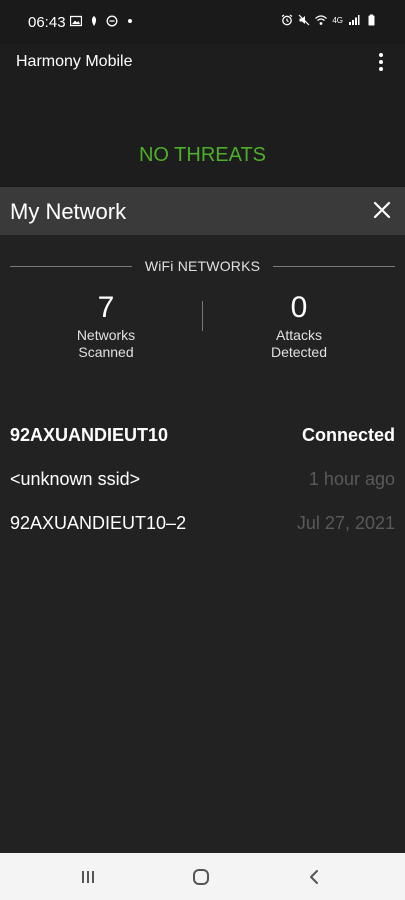  I want to click on stat-networks-scanned: 7 Networks Scanned, so click(106, 326).